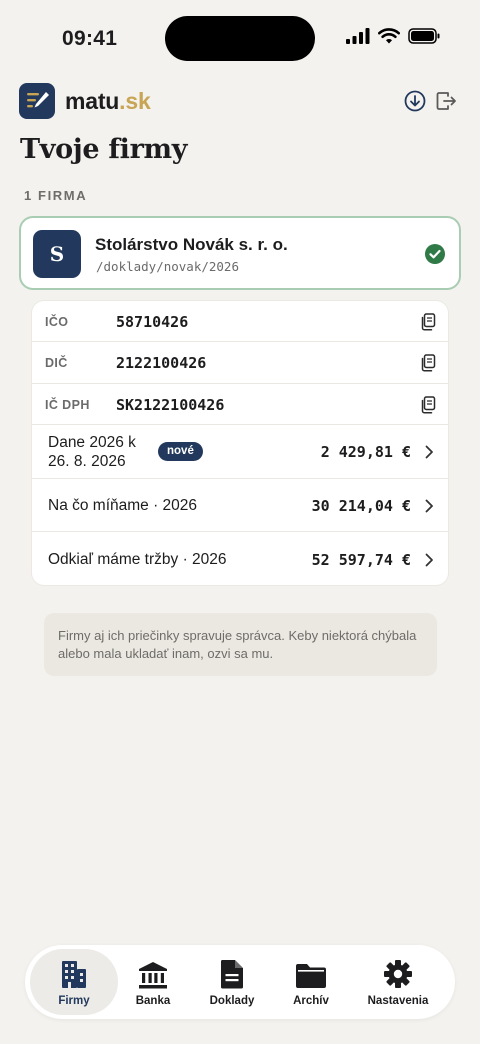 The height and width of the screenshot is (1044, 480). Describe the element at coordinates (240, 363) in the screenshot. I see `dic-row: DIČ 2122100426` at that location.